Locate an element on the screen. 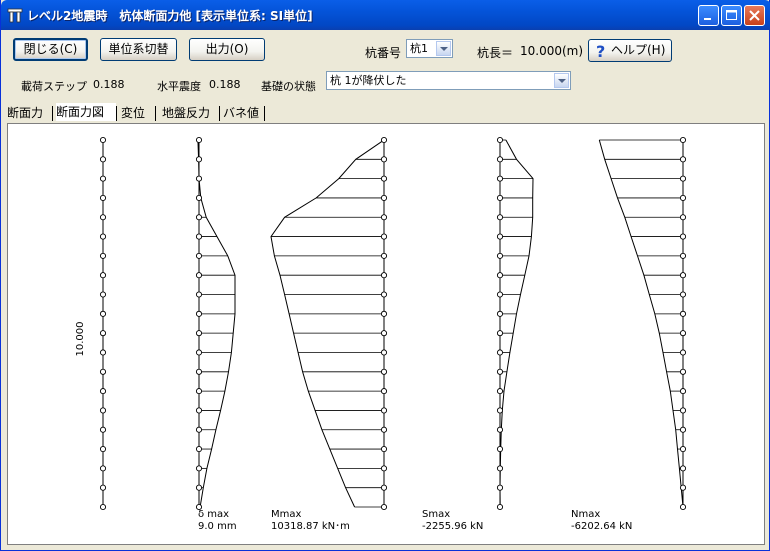 This screenshot has width=770, height=551. pile-number-select: 杭1 is located at coordinates (429, 48).